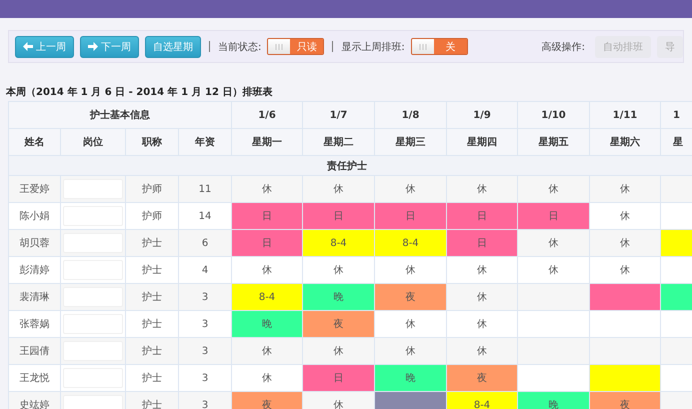 The image size is (692, 409). Describe the element at coordinates (563, 47) in the screenshot. I see `advanced-label: 高级操作:` at that location.